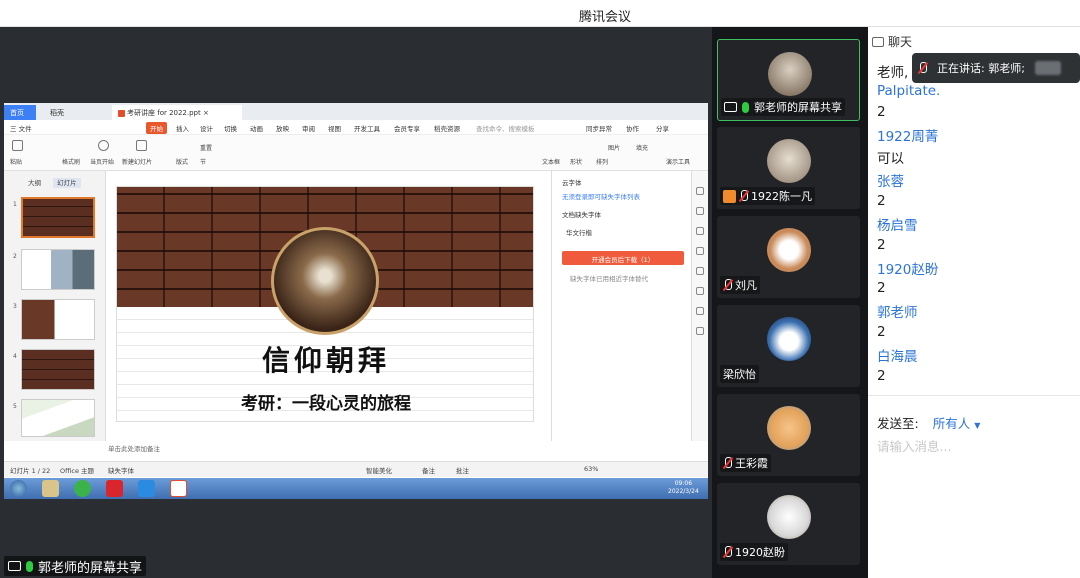  Describe the element at coordinates (114, 488) in the screenshot. I see `youdao-icon` at that location.